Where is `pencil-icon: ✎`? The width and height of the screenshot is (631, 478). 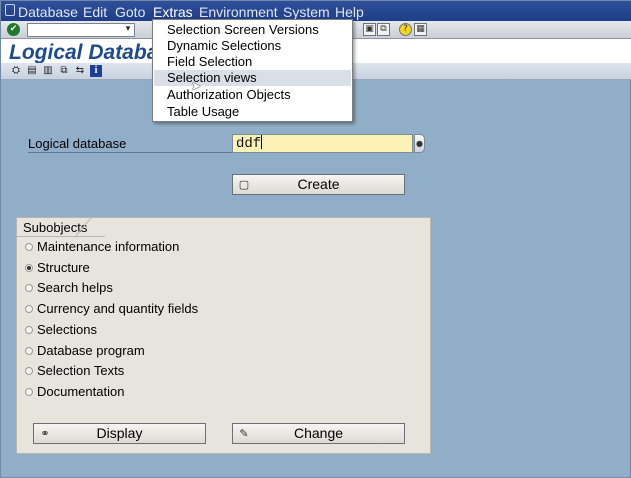 pencil-icon: ✎ is located at coordinates (244, 433).